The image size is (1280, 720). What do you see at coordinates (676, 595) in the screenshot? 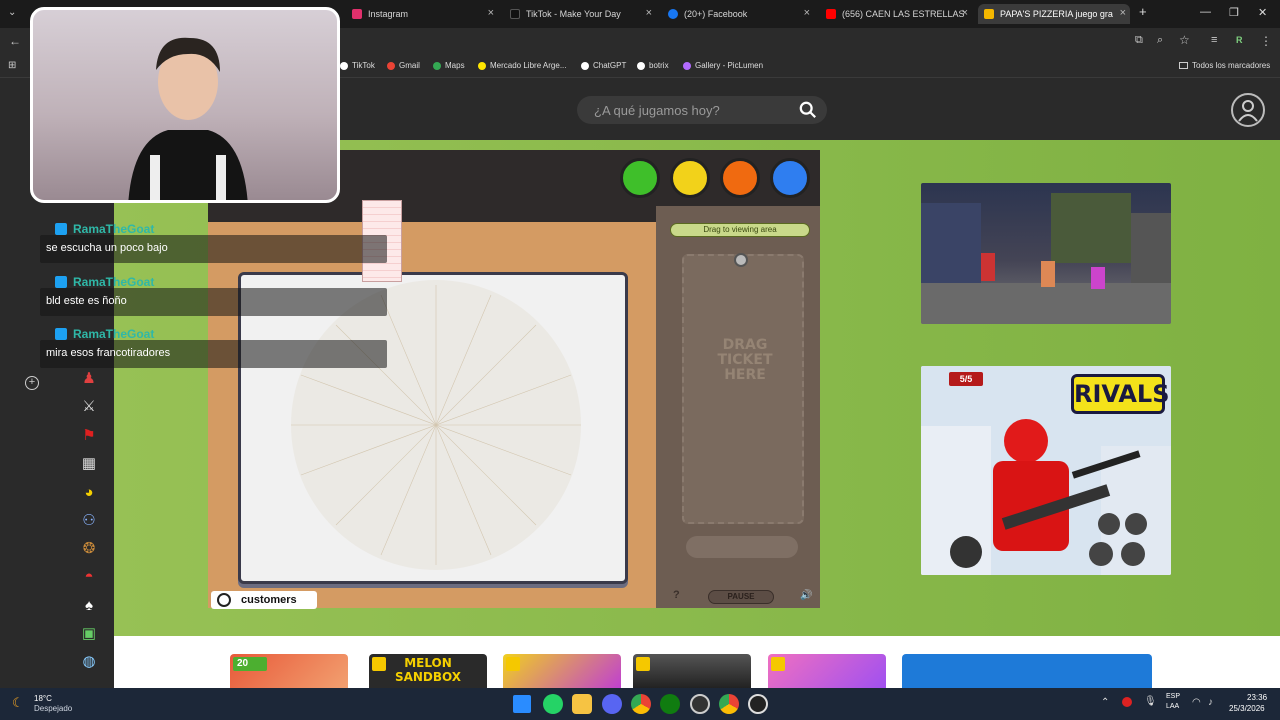
I see `help-button: ?` at bounding box center [676, 595].